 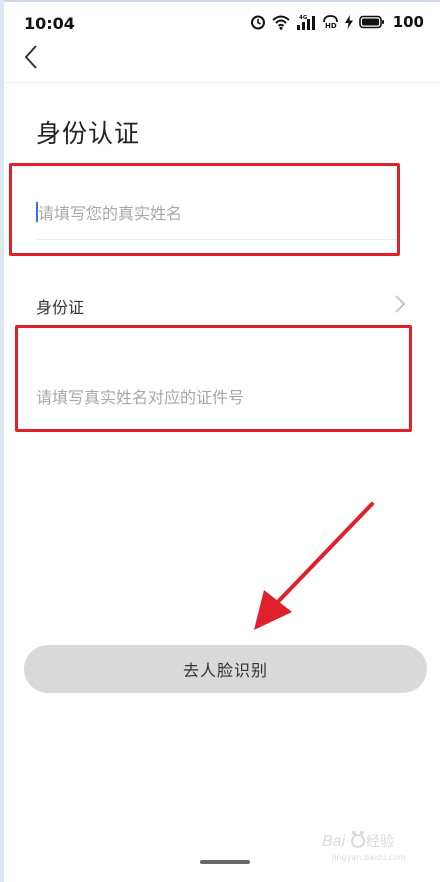 I want to click on id-type-label: 身份证, so click(x=60, y=307).